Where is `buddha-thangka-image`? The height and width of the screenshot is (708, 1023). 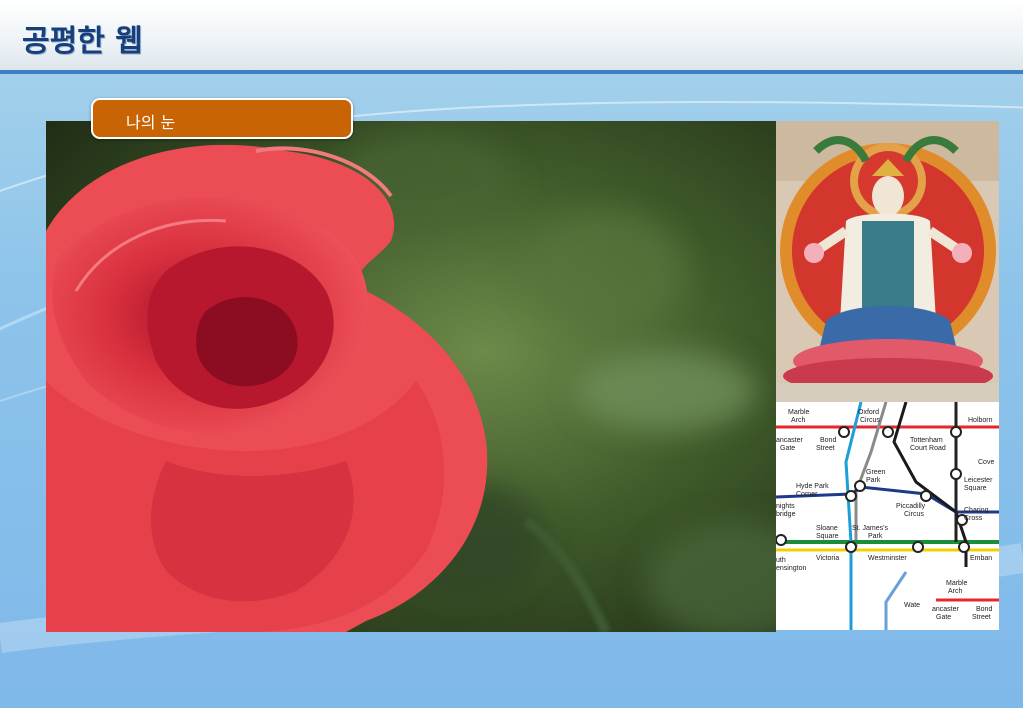
buddha-thangka-image is located at coordinates (887, 261).